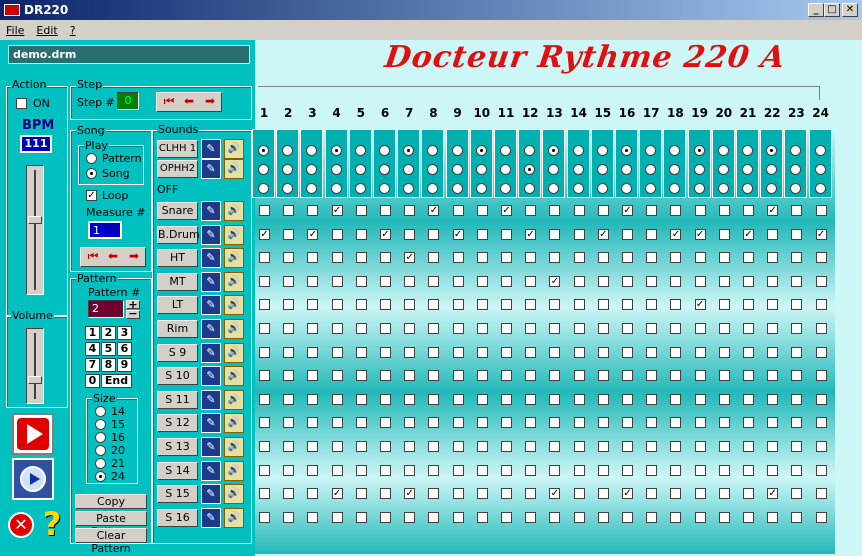 The width and height of the screenshot is (862, 556). Describe the element at coordinates (35, 230) in the screenshot. I see `tempo-slider` at that location.